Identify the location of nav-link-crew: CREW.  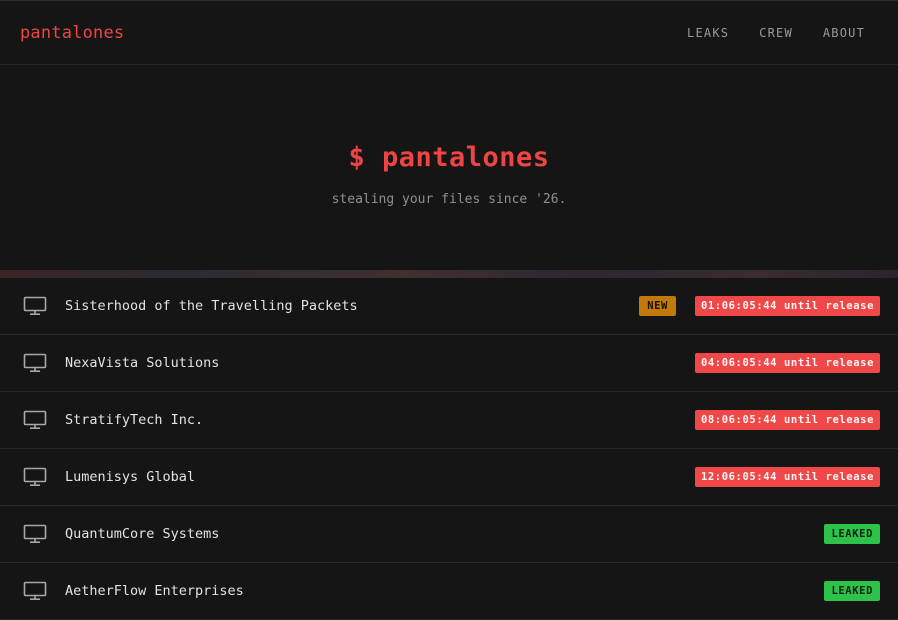
(776, 33).